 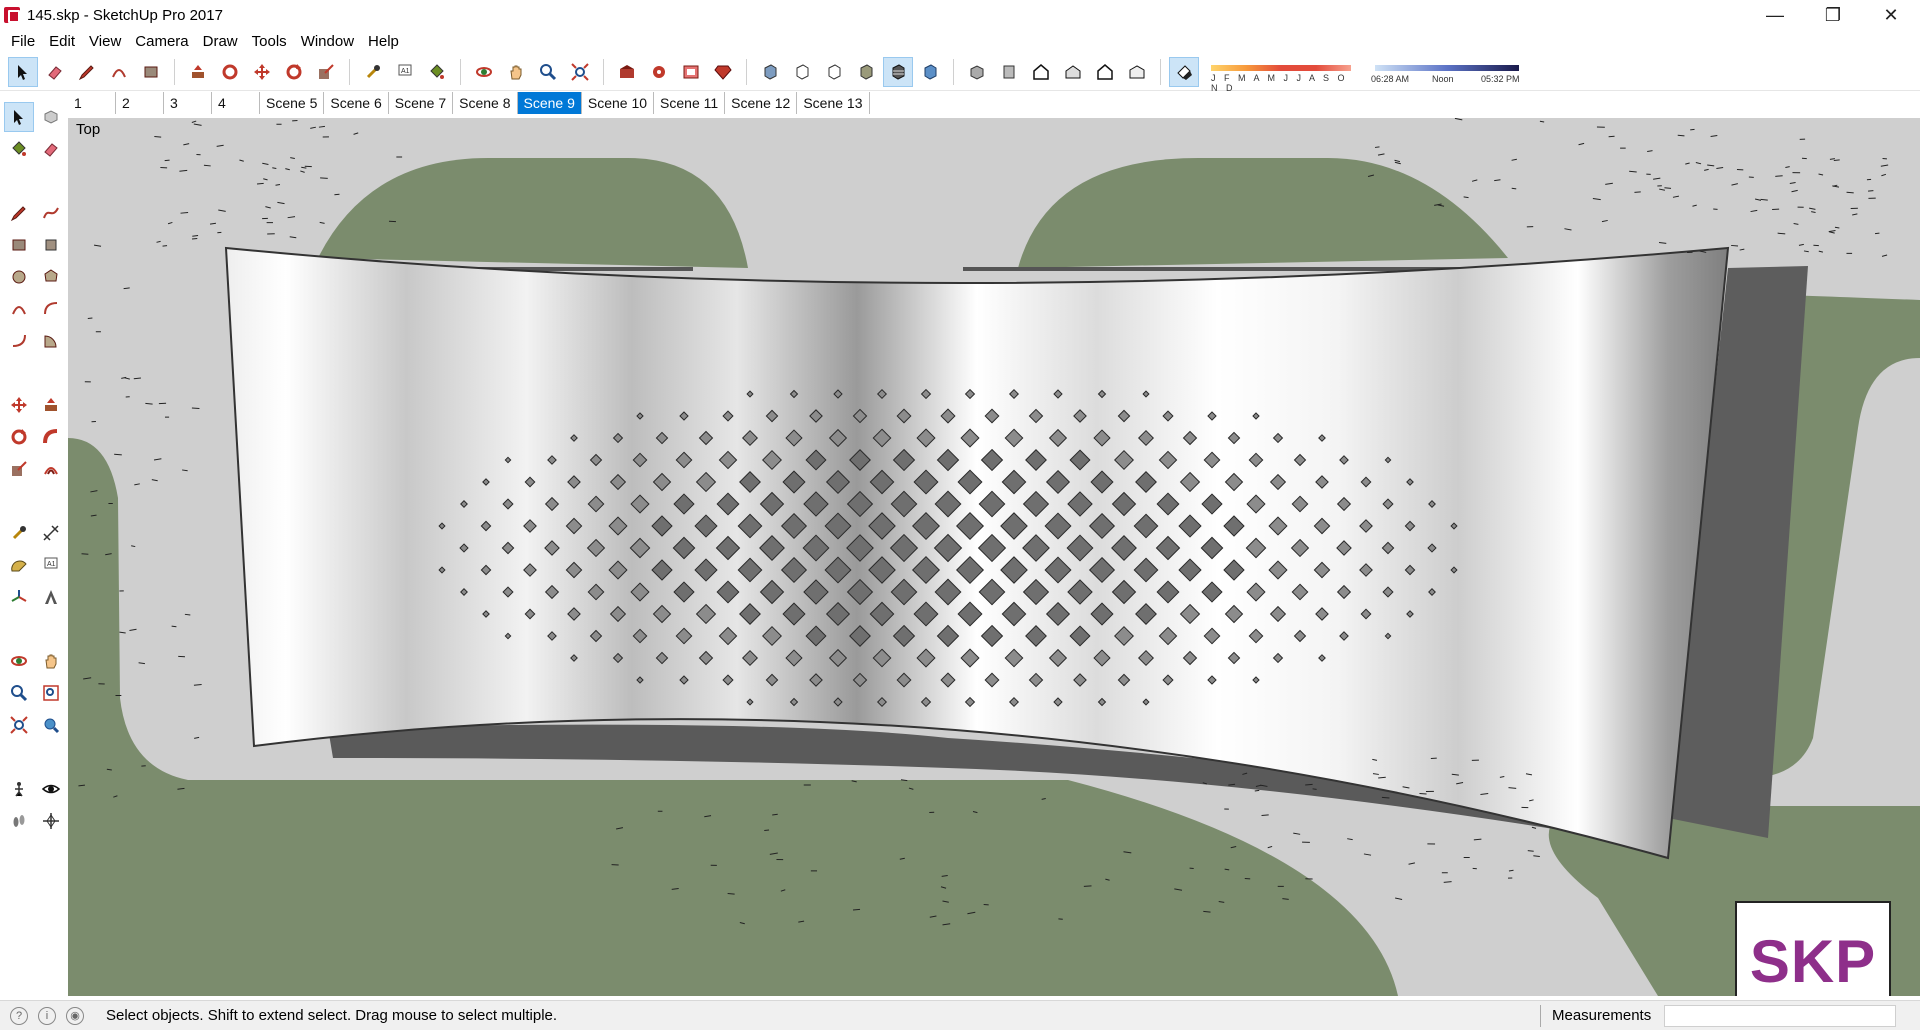 I want to click on scene-tab: Scene 13, so click(x=833, y=103).